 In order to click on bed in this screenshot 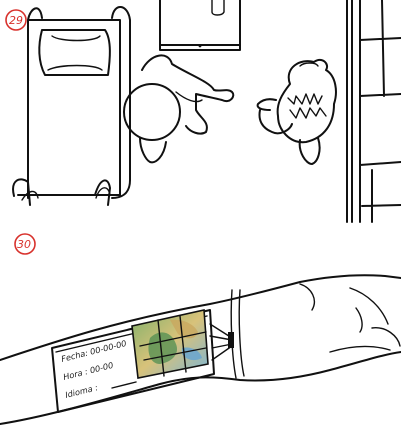, I will do `click(71, 106)`.